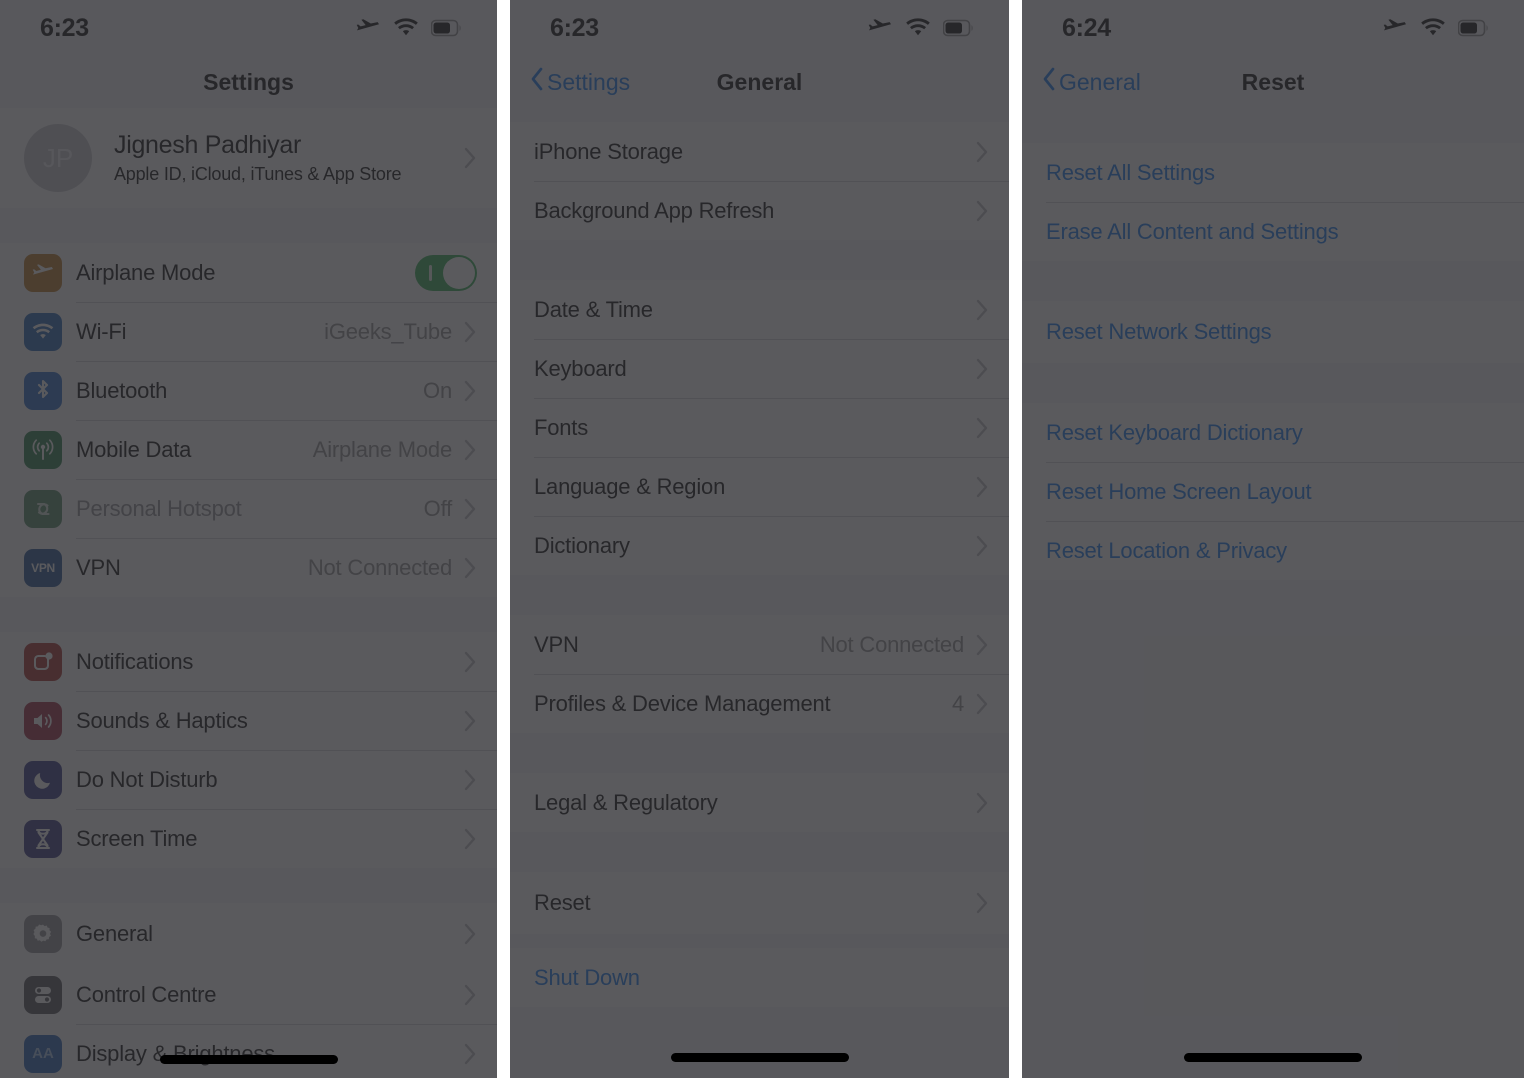 Image resolution: width=1524 pixels, height=1078 pixels. I want to click on row-label: VPN, so click(556, 644).